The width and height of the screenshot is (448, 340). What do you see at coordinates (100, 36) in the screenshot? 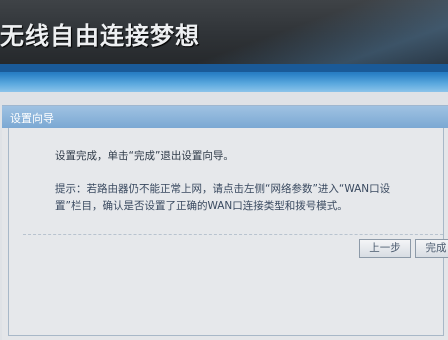
I see `banner-title: 无线自由连接梦想` at bounding box center [100, 36].